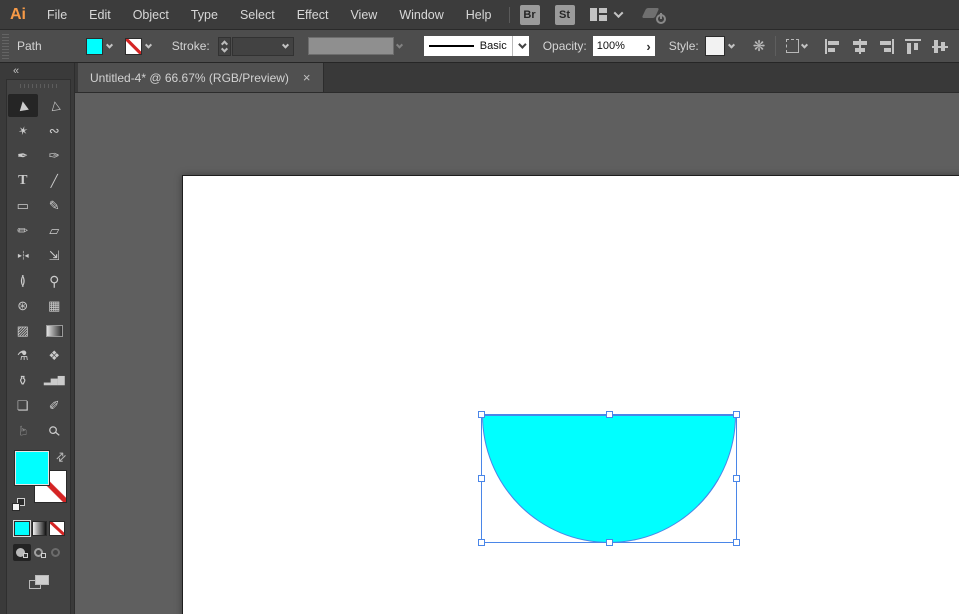 This screenshot has width=959, height=614. I want to click on magic-wand-tool: ✶, so click(23, 130).